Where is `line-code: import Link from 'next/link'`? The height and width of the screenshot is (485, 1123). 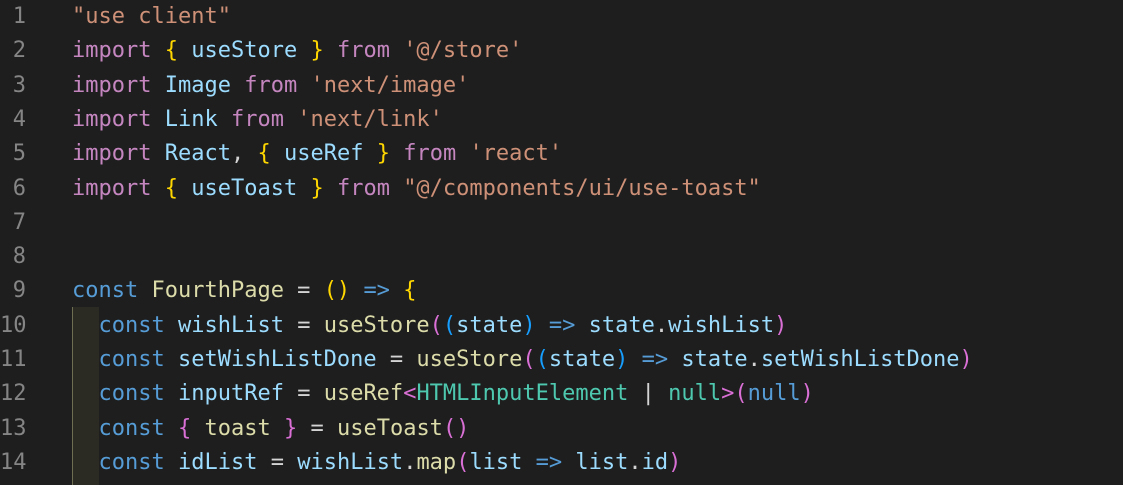 line-code: import Link from 'next/link' is located at coordinates (257, 120).